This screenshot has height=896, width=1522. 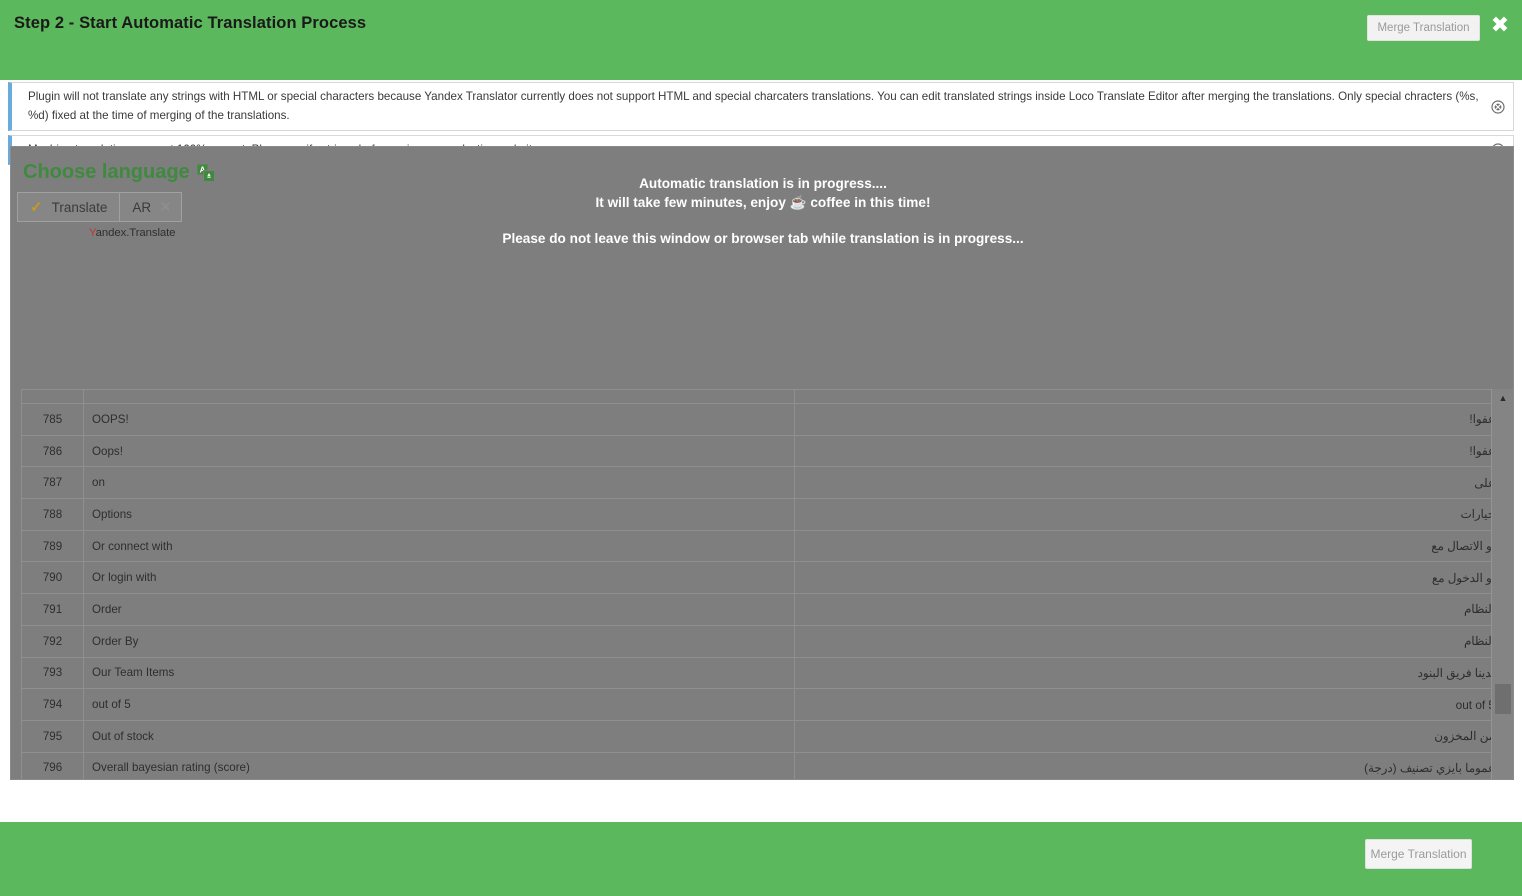 What do you see at coordinates (1500, 27) in the screenshot?
I see `close-icon: ✖` at bounding box center [1500, 27].